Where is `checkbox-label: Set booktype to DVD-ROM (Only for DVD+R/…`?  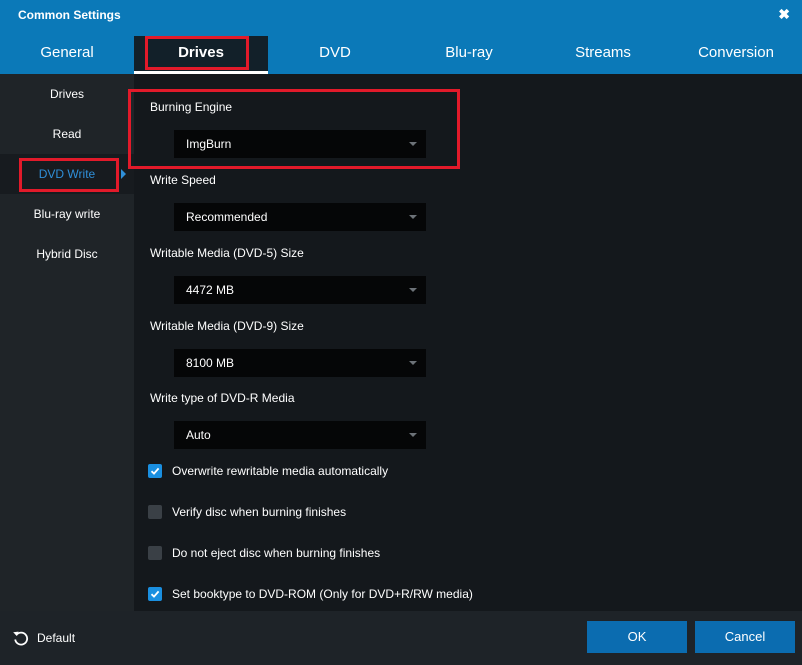 checkbox-label: Set booktype to DVD-ROM (Only for DVD+R/… is located at coordinates (322, 594).